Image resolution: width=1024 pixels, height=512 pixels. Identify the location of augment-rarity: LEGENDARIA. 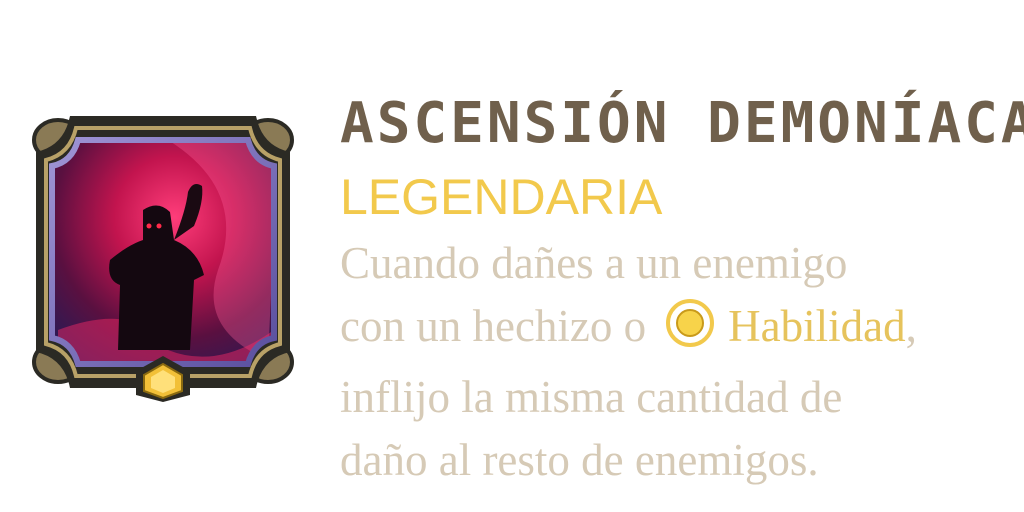
(501, 197).